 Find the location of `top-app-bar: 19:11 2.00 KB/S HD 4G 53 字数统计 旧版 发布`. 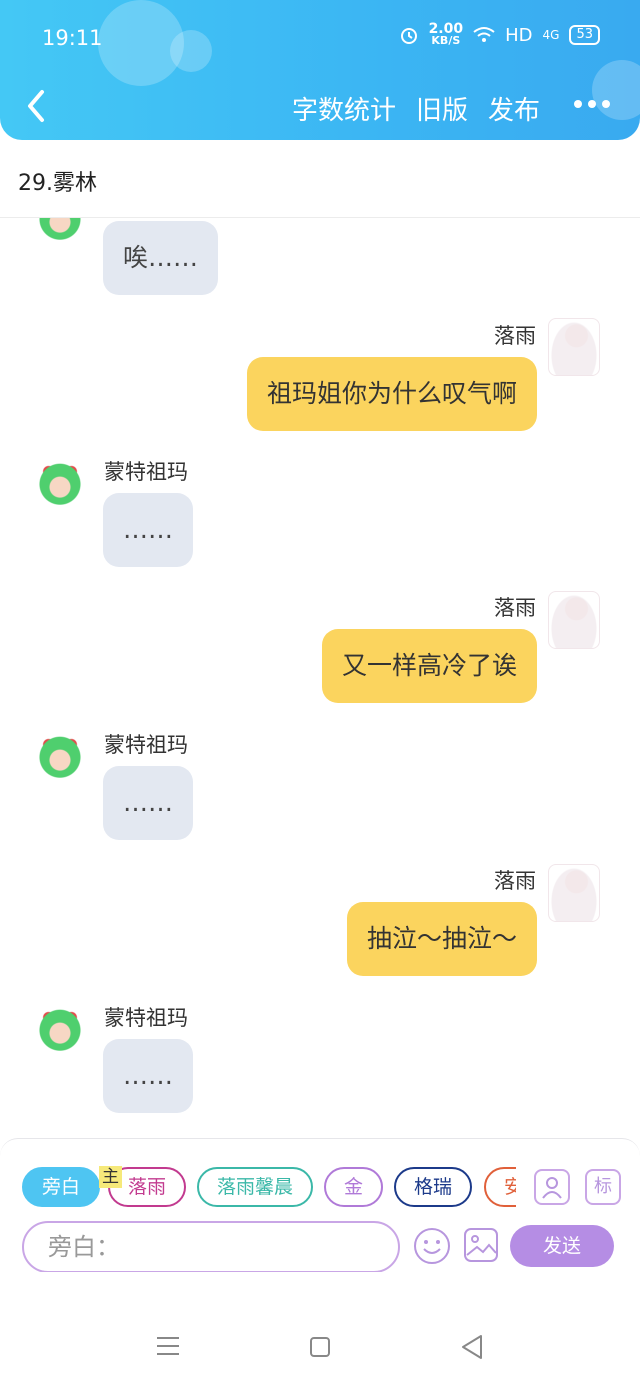

top-app-bar: 19:11 2.00 KB/S HD 4G 53 字数统计 旧版 发布 is located at coordinates (320, 70).